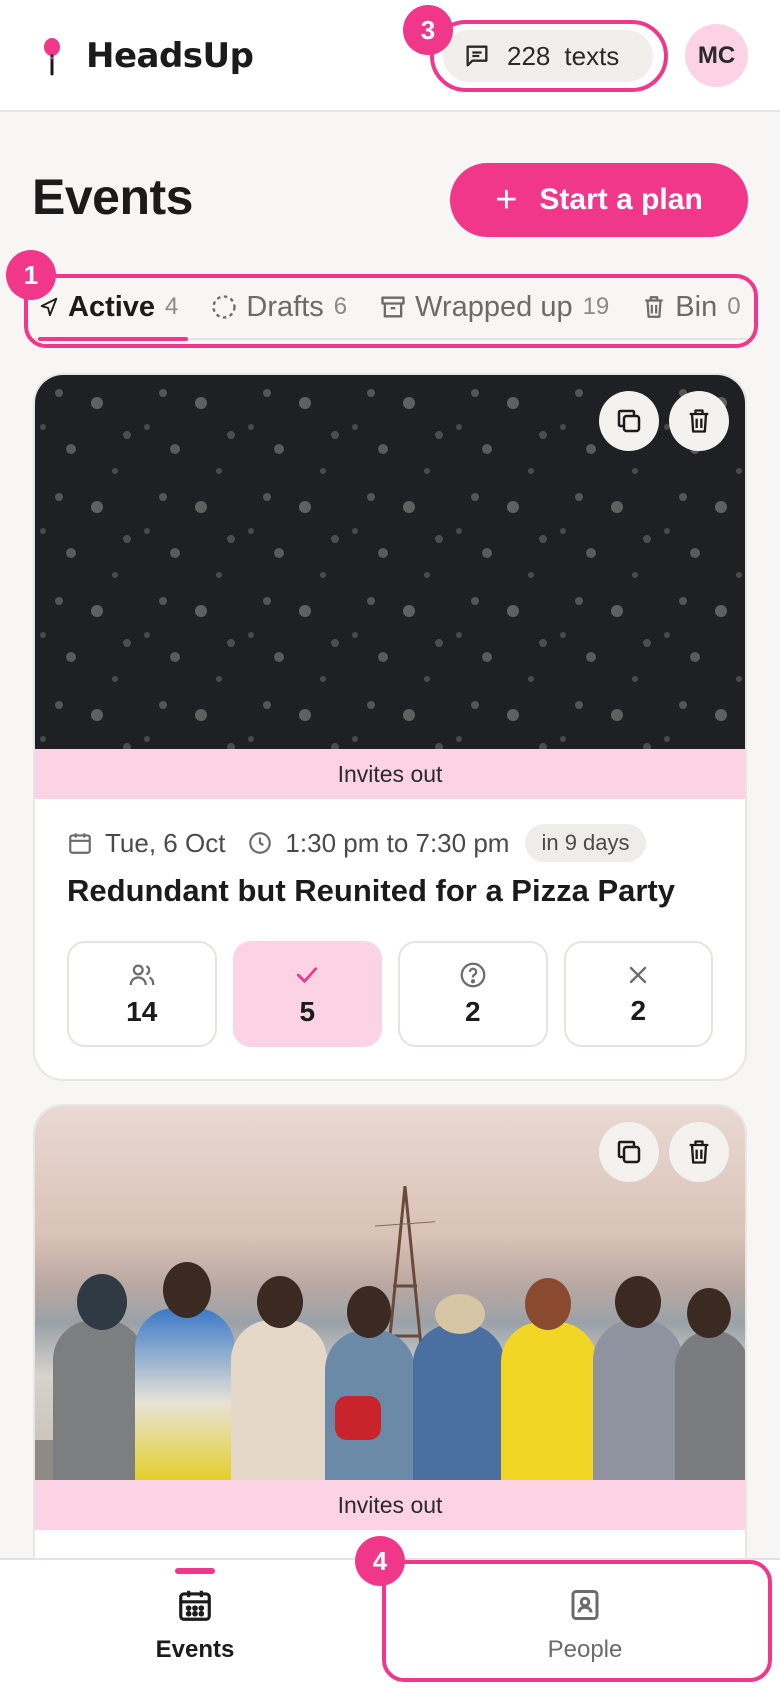 Image resolution: width=780 pixels, height=1688 pixels. I want to click on annotation-badge-people: 4, so click(380, 1561).